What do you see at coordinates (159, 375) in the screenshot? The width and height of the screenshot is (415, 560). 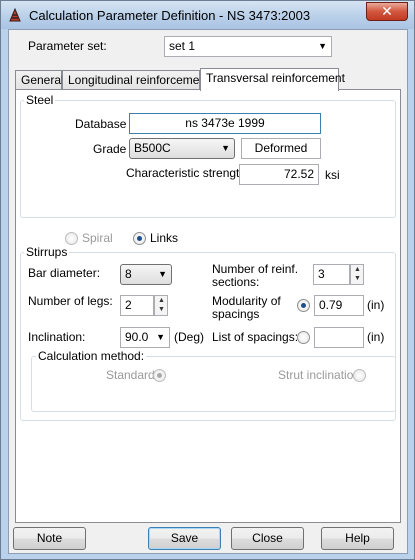 I see `standard-radio` at bounding box center [159, 375].